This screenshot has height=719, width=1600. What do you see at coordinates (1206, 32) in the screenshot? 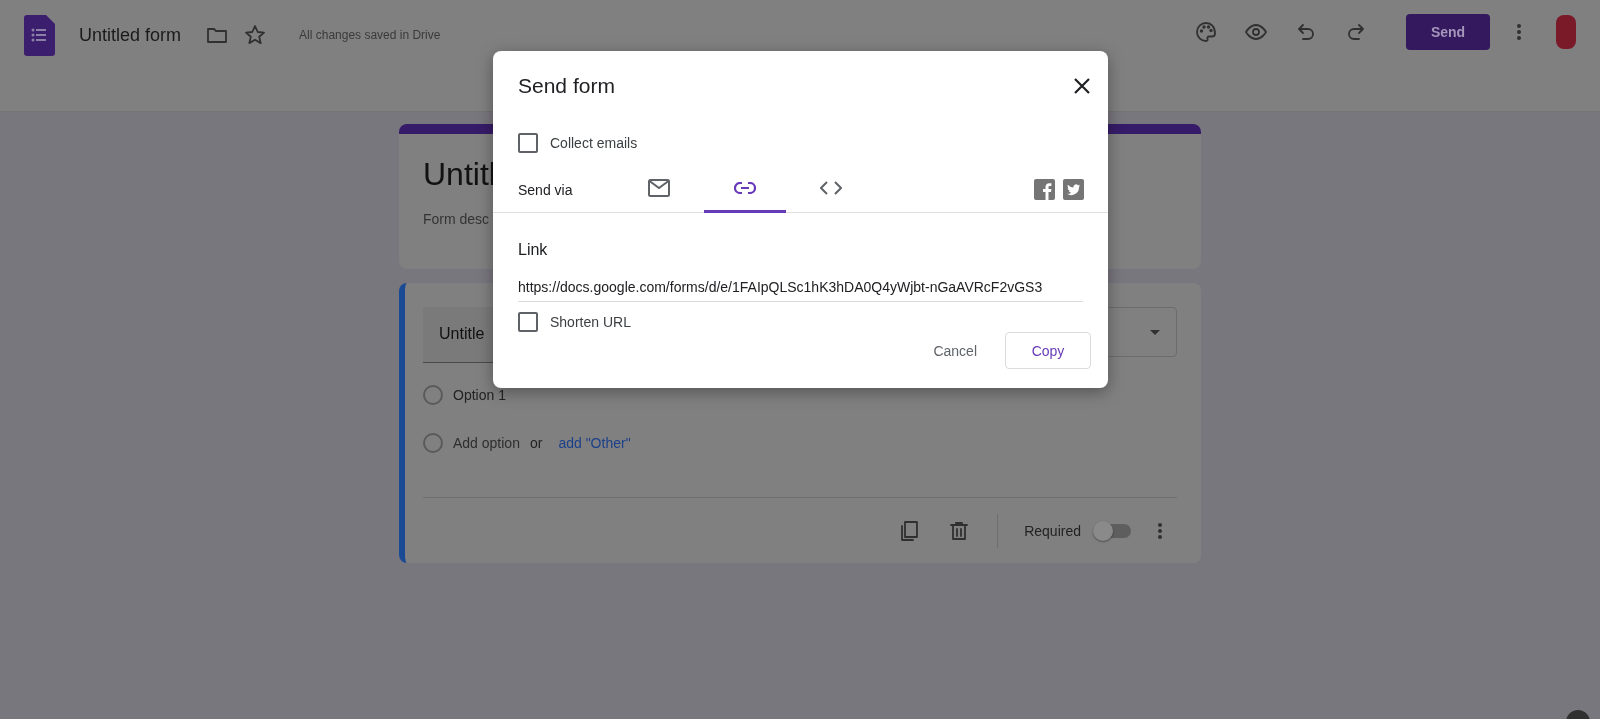
I see `palette-icon` at bounding box center [1206, 32].